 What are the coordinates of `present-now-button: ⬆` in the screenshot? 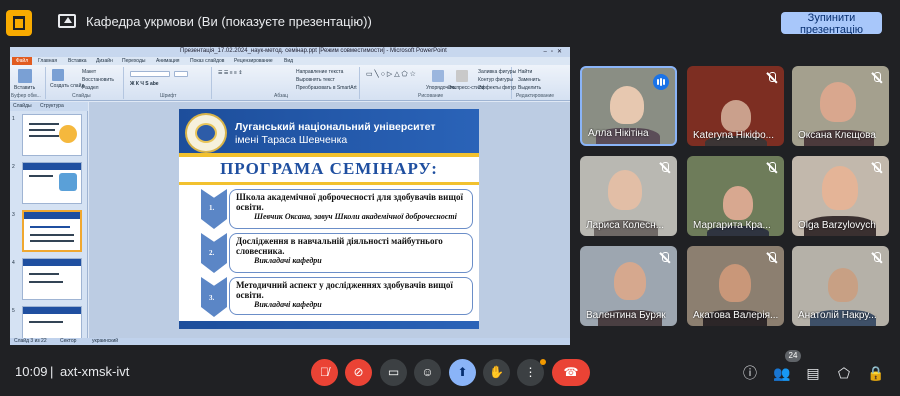 It's located at (462, 372).